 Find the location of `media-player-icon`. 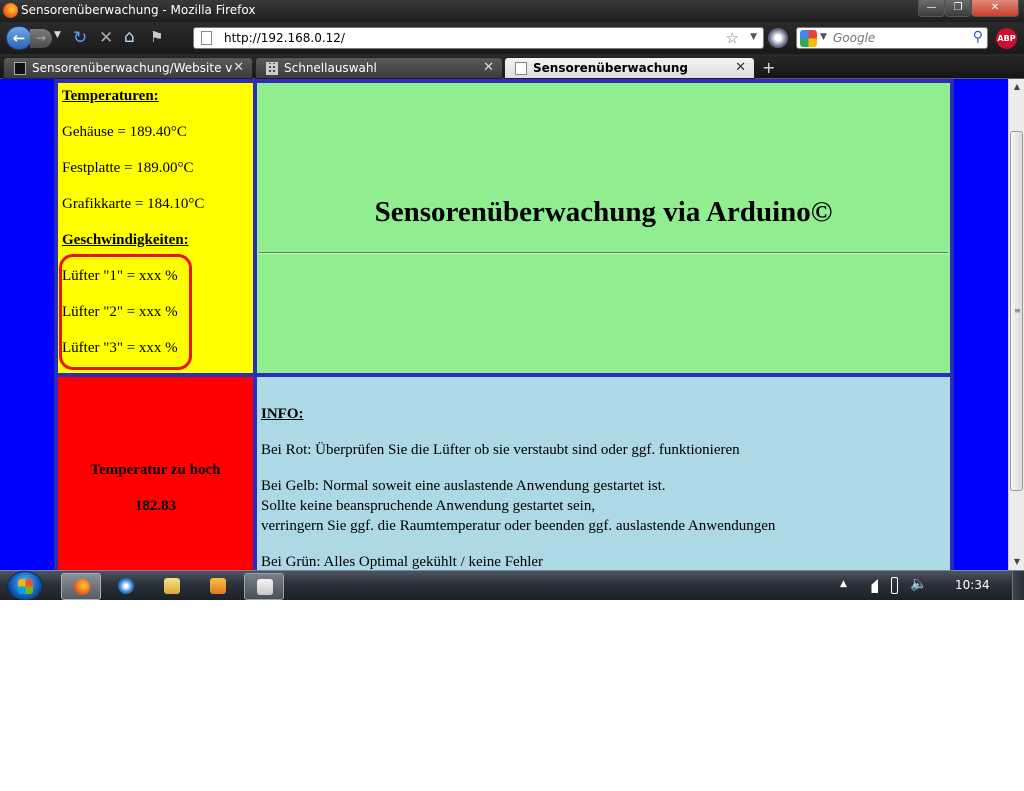

media-player-icon is located at coordinates (218, 586).